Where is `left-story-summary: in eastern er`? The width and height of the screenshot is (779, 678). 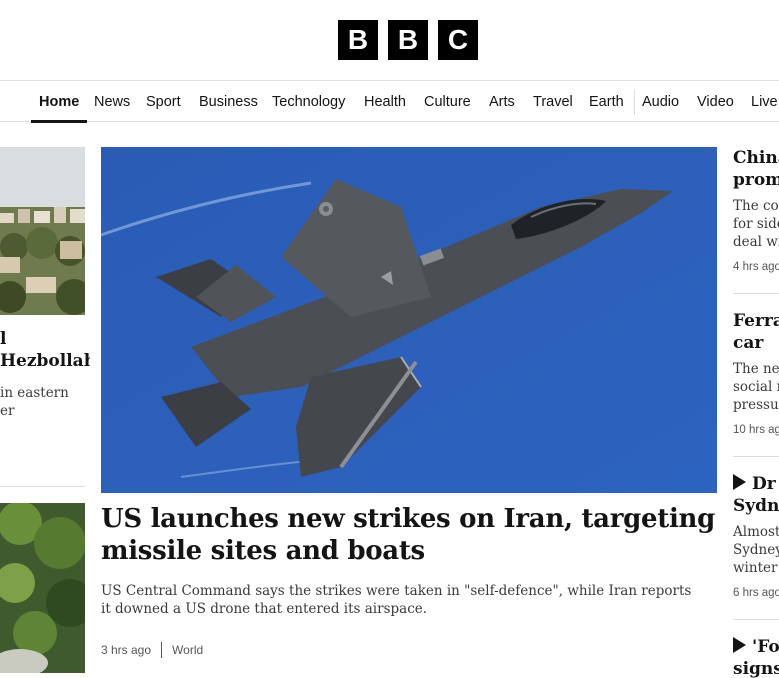 left-story-summary: in eastern er is located at coordinates (45, 402).